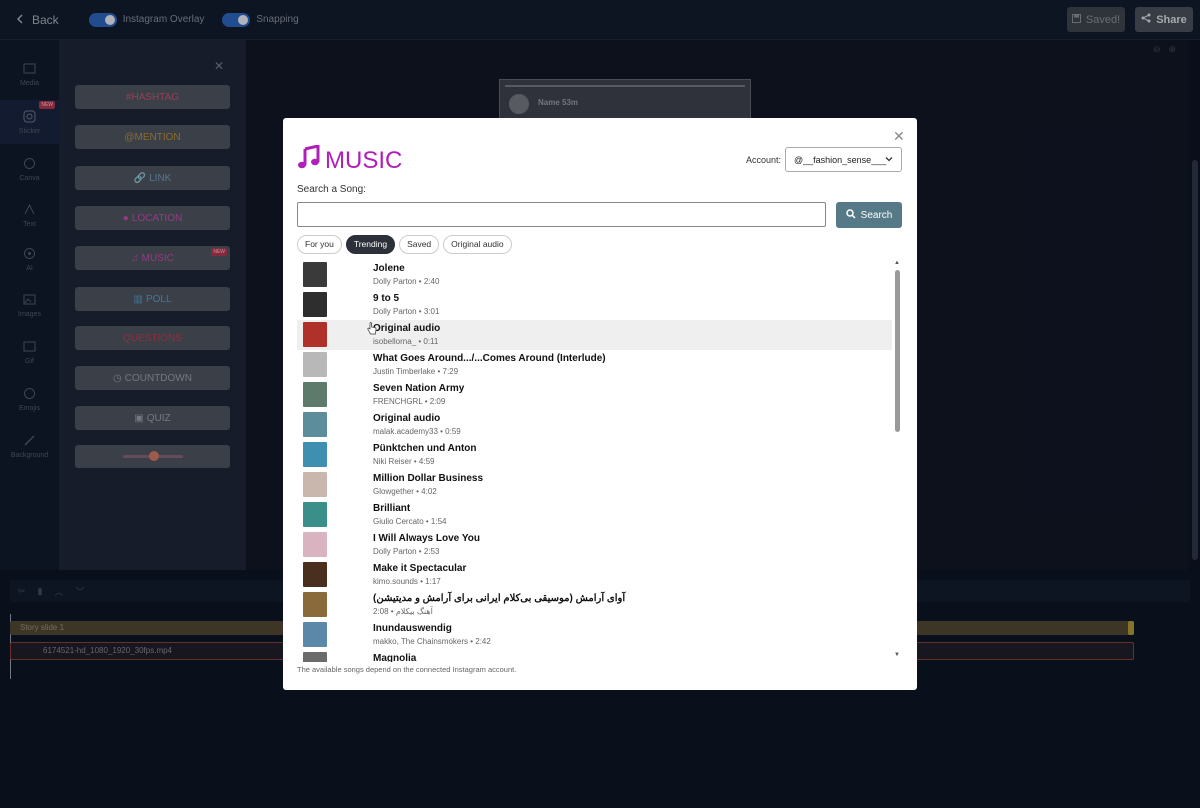  What do you see at coordinates (426, 538) in the screenshot?
I see `song-title: I Will Always Love You` at bounding box center [426, 538].